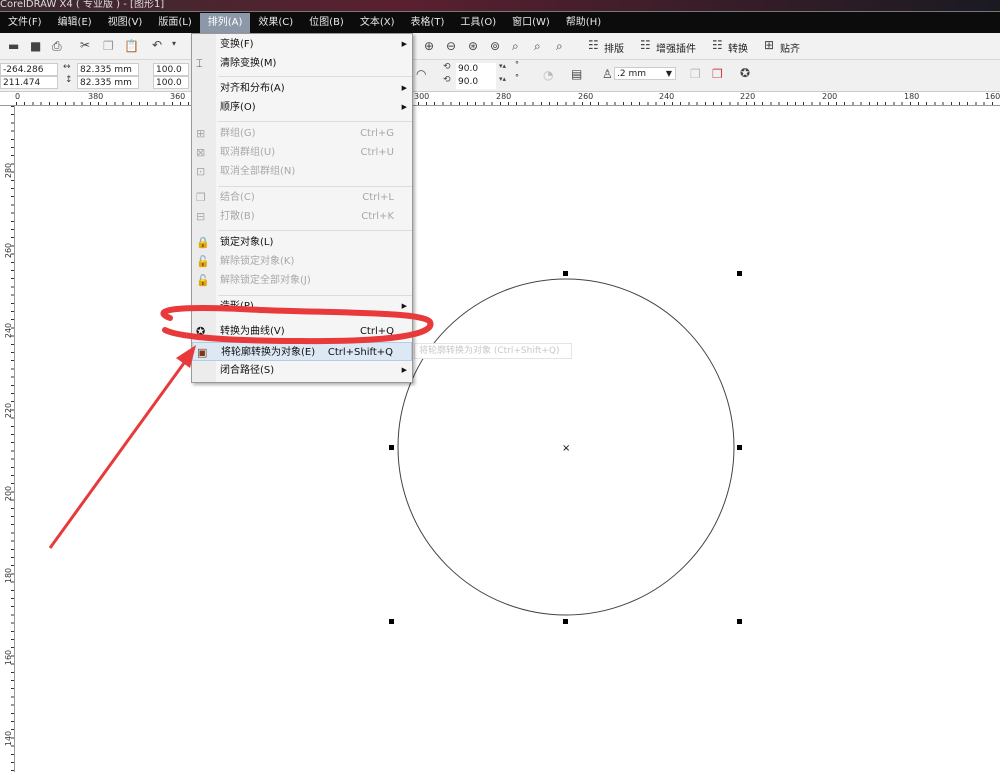 The width and height of the screenshot is (1000, 772). What do you see at coordinates (297, 325) in the screenshot?
I see `highlight-ellipse` at bounding box center [297, 325].